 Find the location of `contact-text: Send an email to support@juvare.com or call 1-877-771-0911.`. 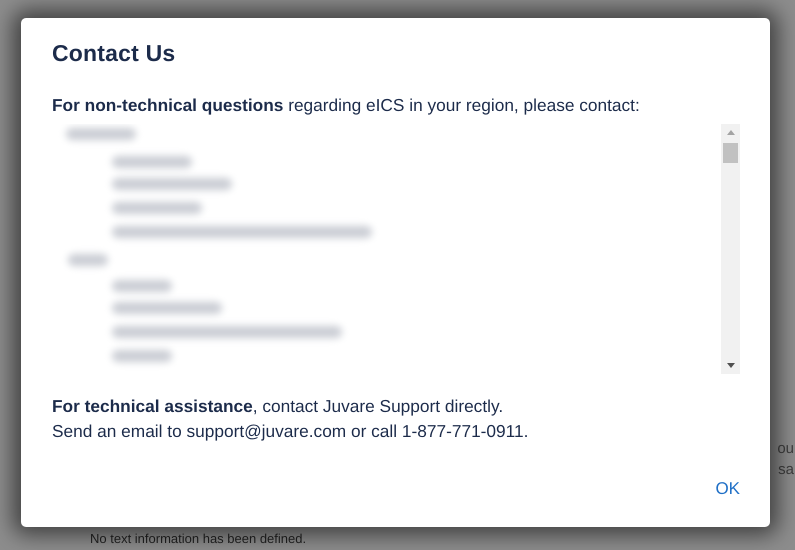

contact-text: Send an email to support@juvare.com or call 1-877-771-0911. is located at coordinates (291, 431).